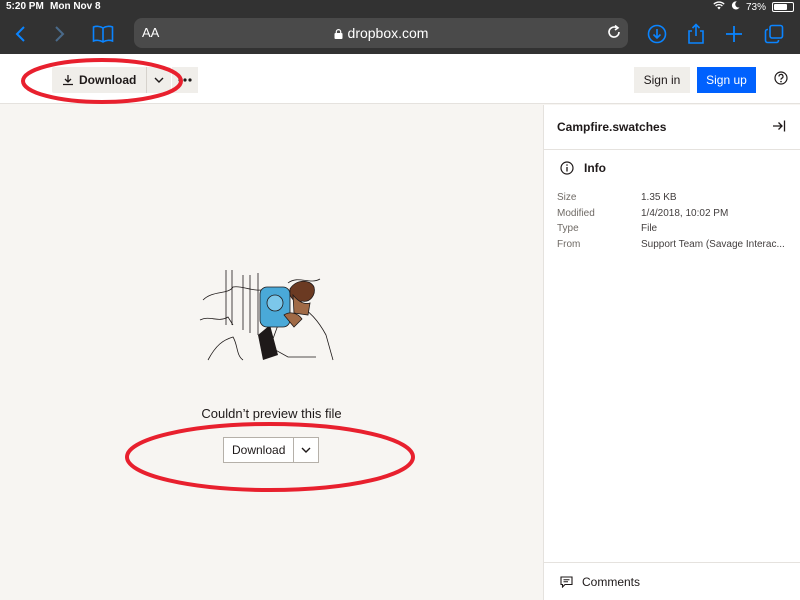 This screenshot has width=800, height=600. I want to click on moon-icon, so click(735, 7).